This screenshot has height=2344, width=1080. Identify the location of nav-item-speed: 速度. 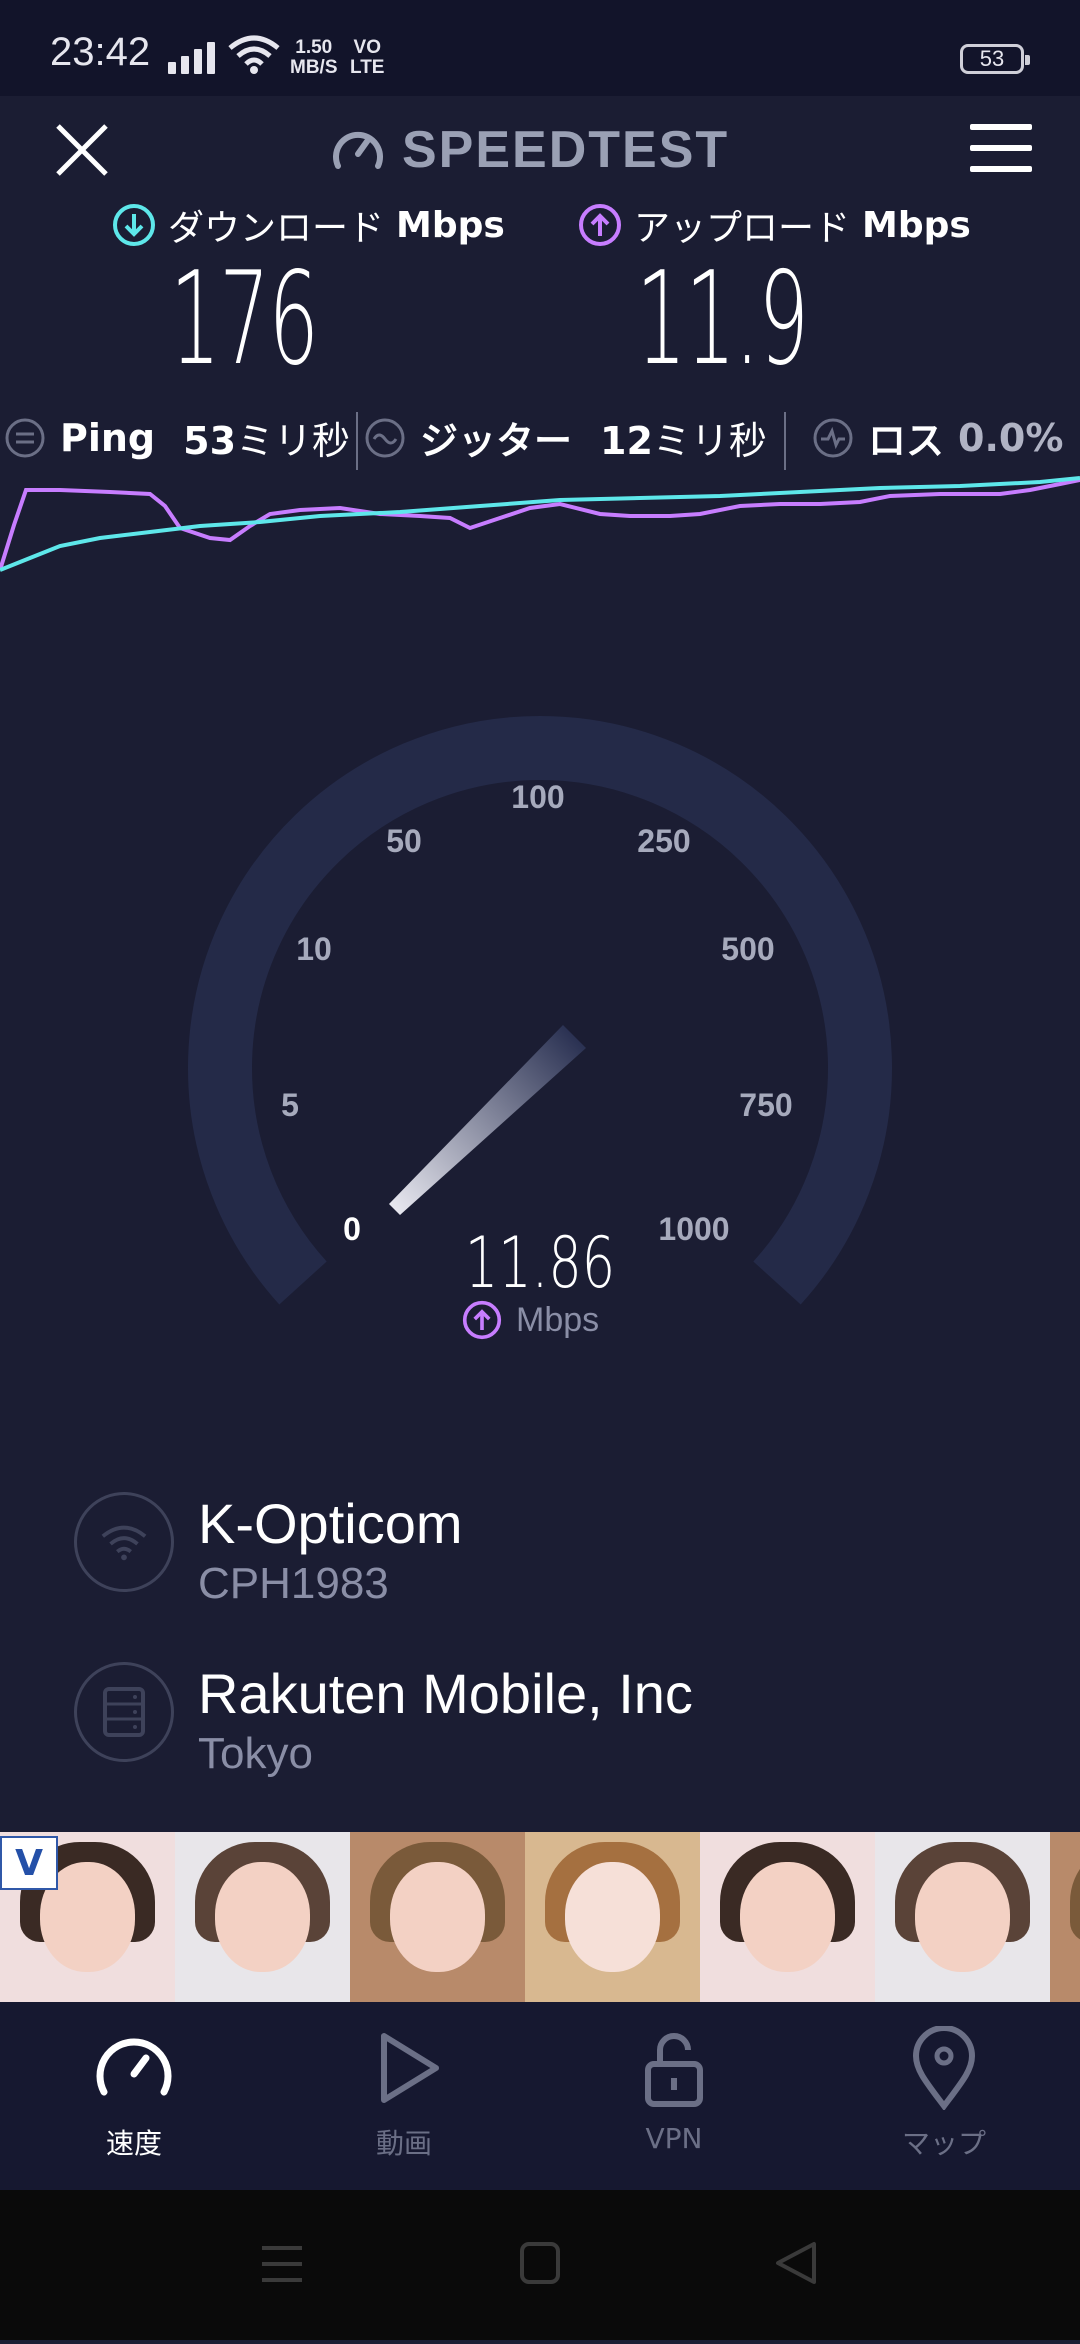
(134, 2094).